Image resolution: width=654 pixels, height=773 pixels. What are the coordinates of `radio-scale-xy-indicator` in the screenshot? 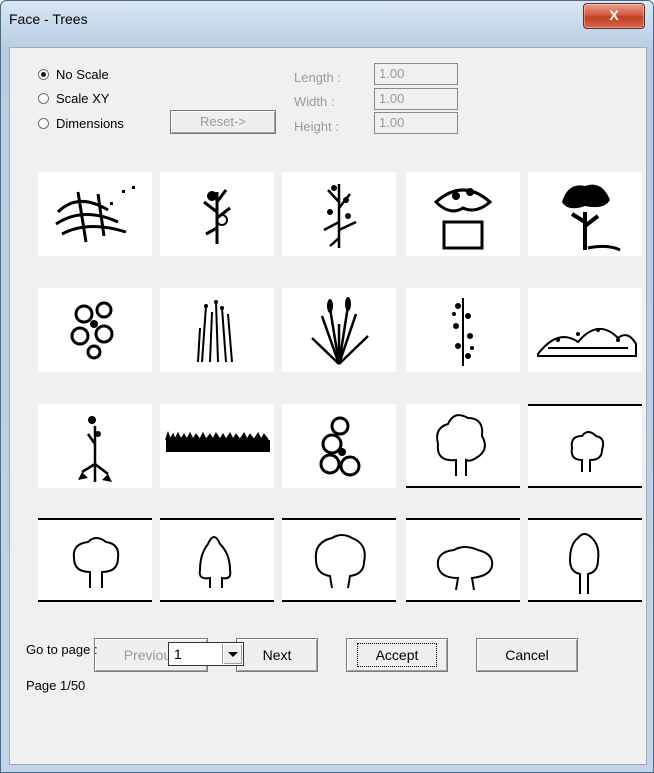 It's located at (43, 98).